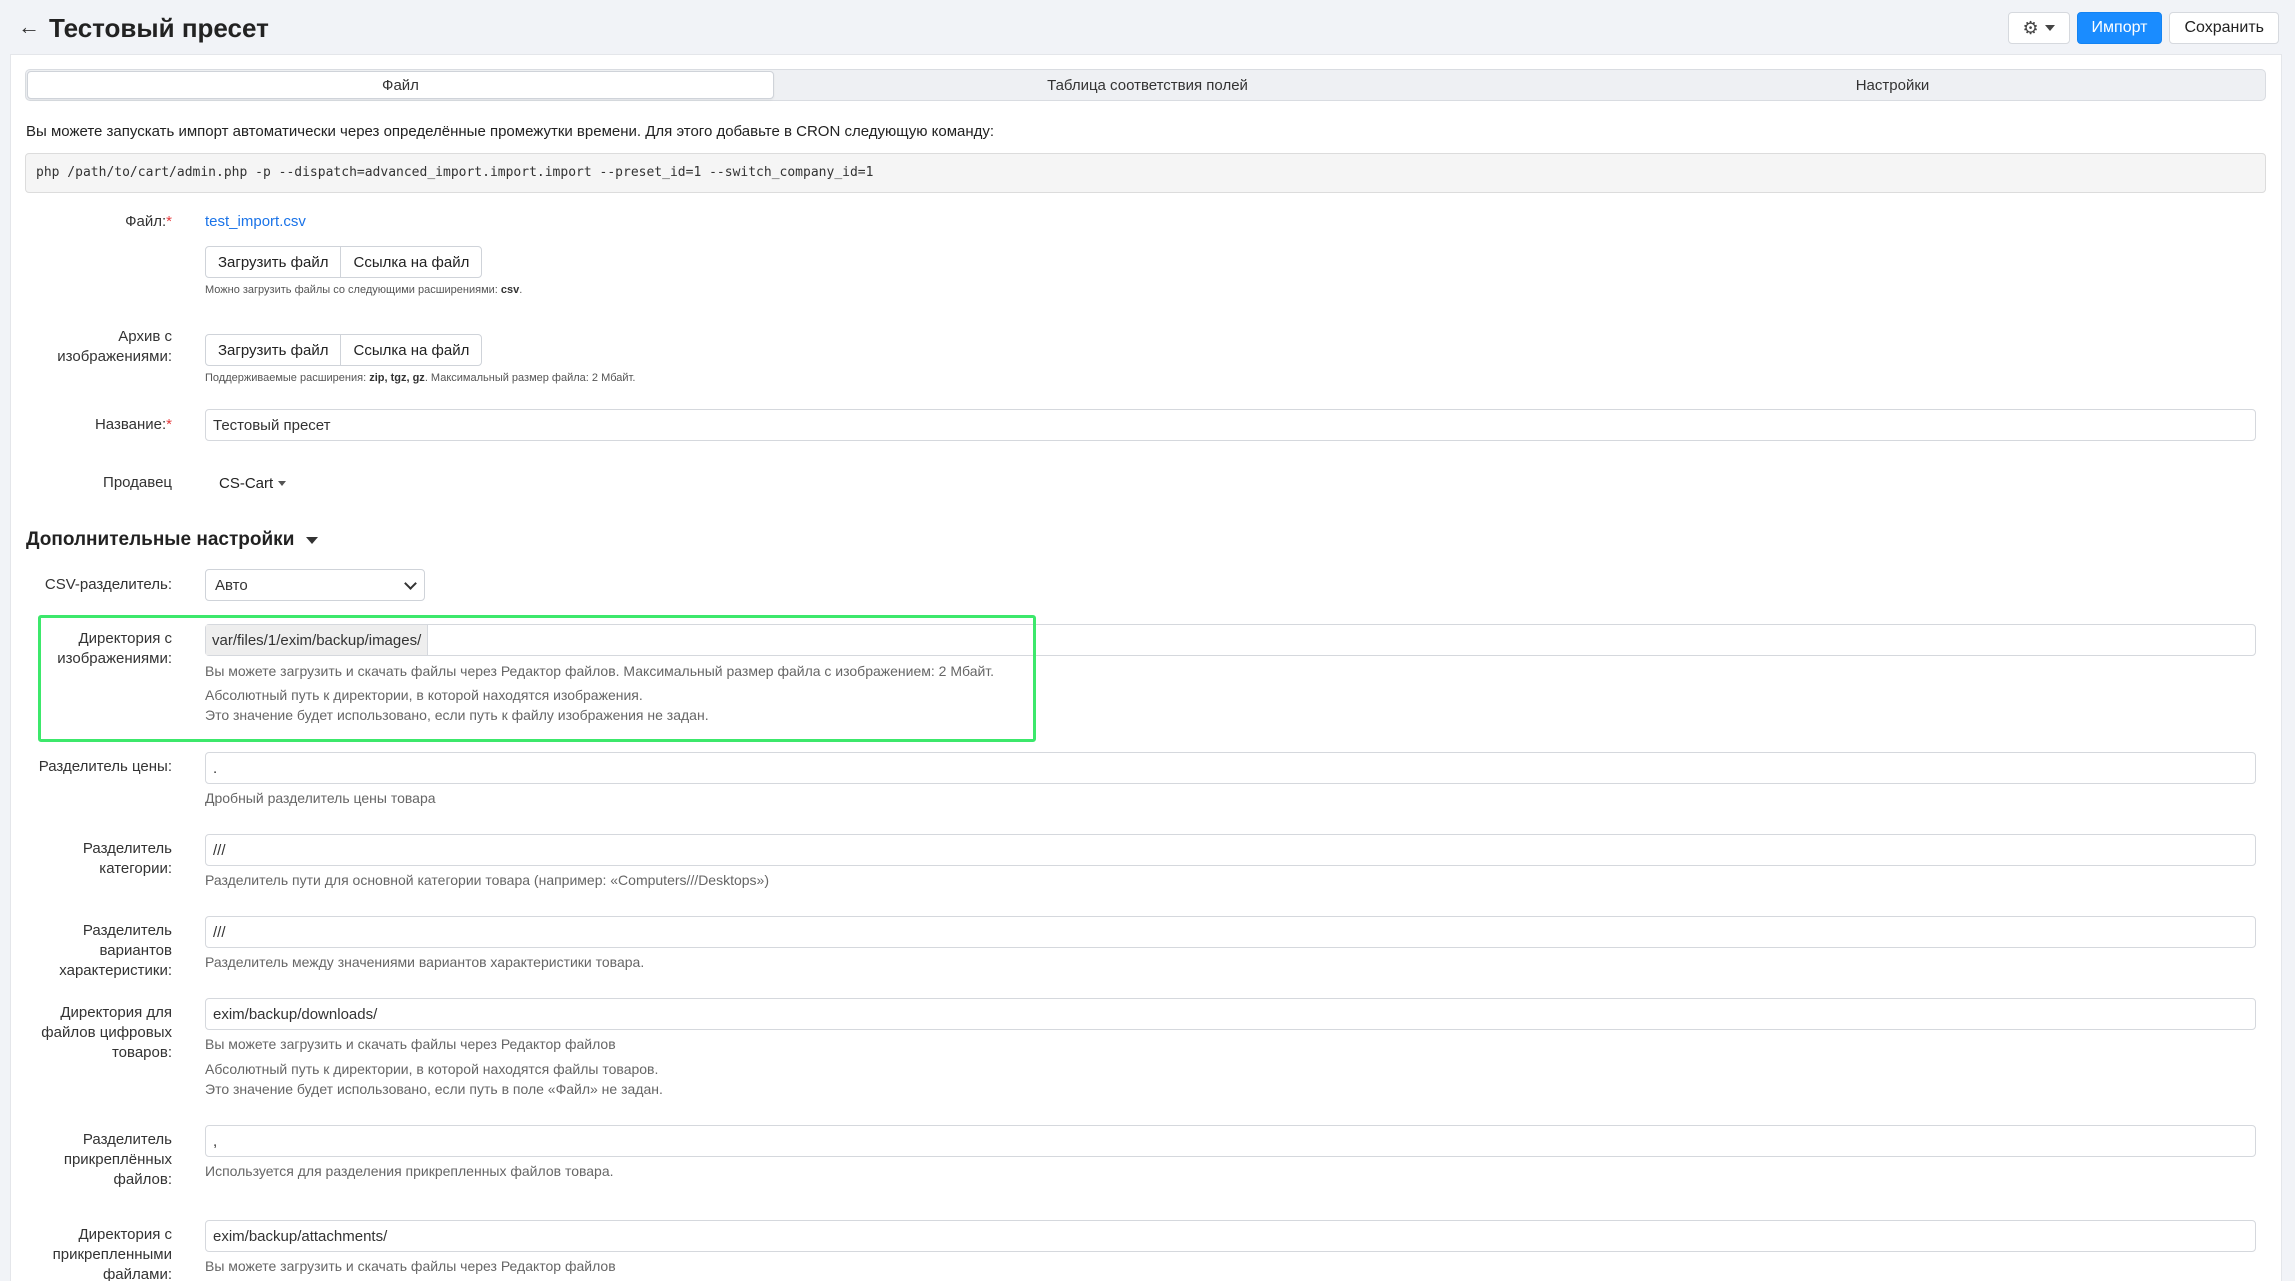  Describe the element at coordinates (159, 28) in the screenshot. I see `page-title: Тестовый пресет` at that location.